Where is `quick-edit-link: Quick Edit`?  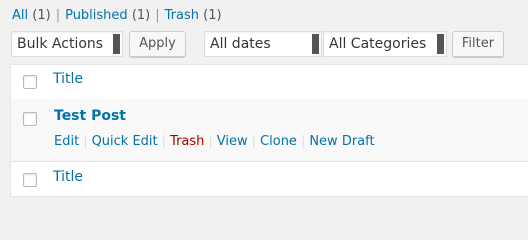
quick-edit-link: Quick Edit is located at coordinates (125, 141).